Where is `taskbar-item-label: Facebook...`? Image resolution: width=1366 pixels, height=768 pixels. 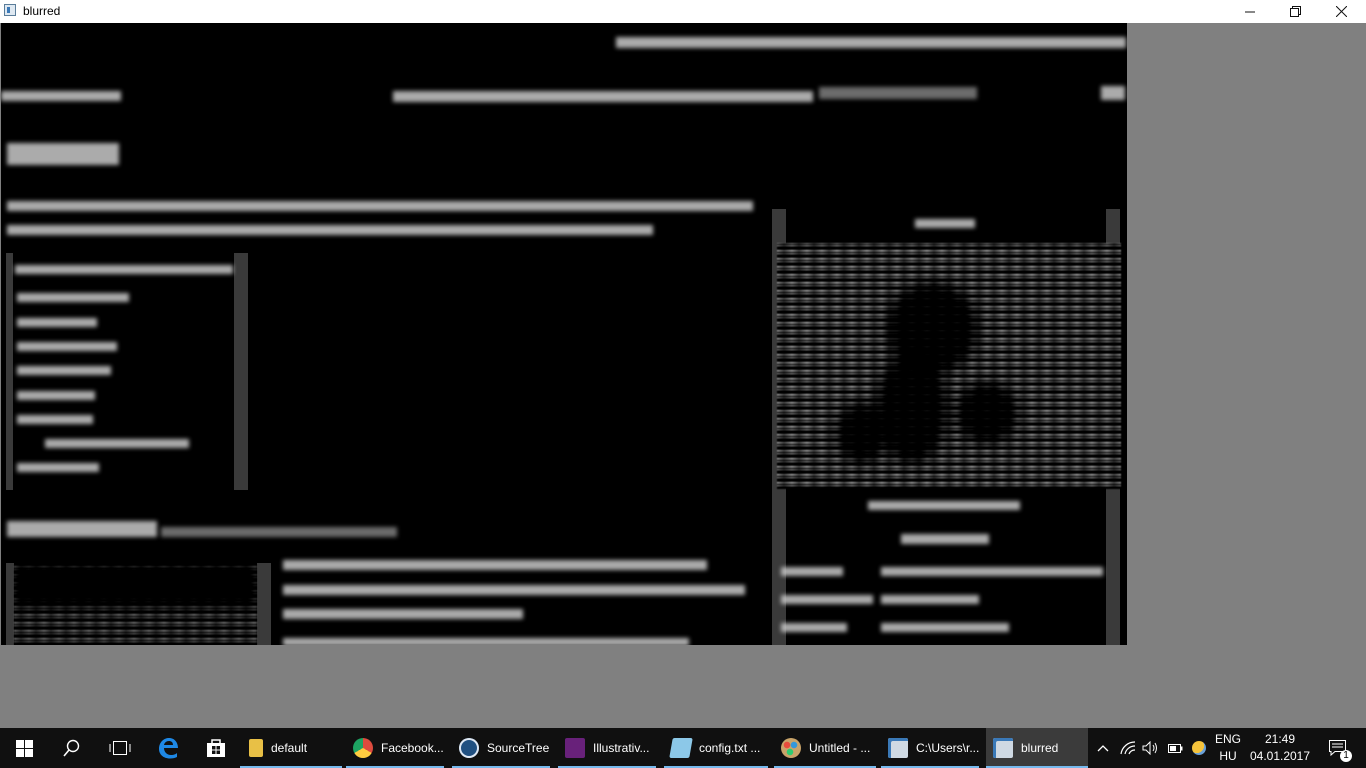
taskbar-item-label: Facebook... is located at coordinates (412, 748).